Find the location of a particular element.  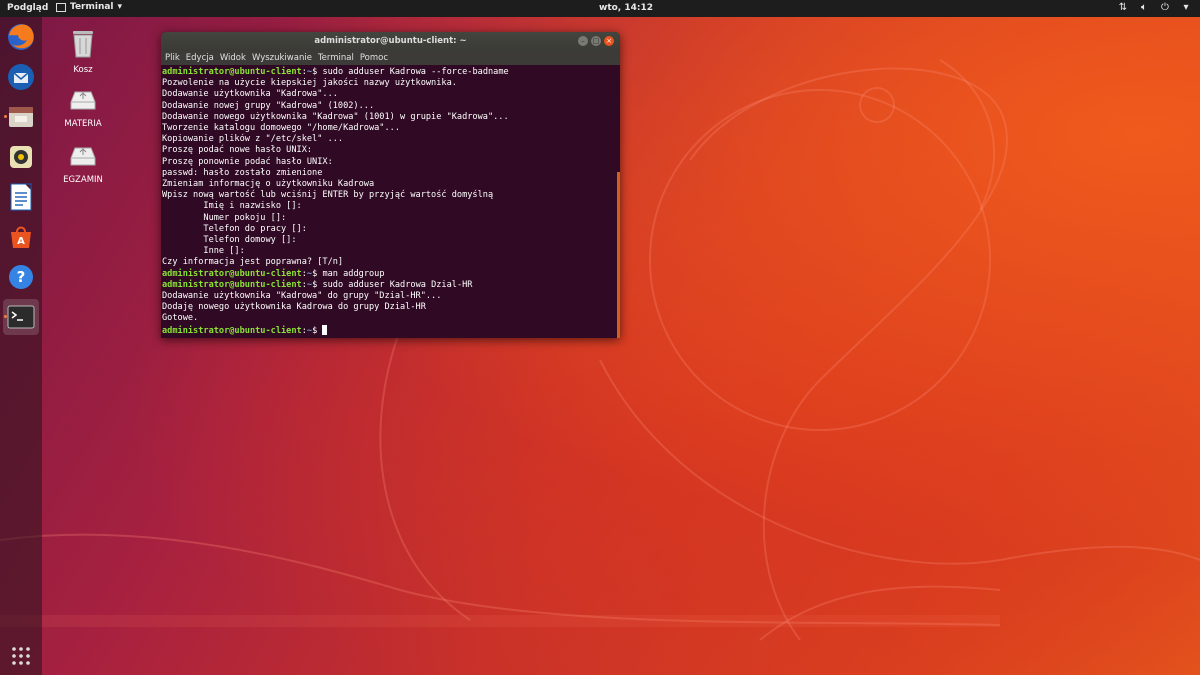

desktop-icon-label: MATERIA is located at coordinates (83, 124).